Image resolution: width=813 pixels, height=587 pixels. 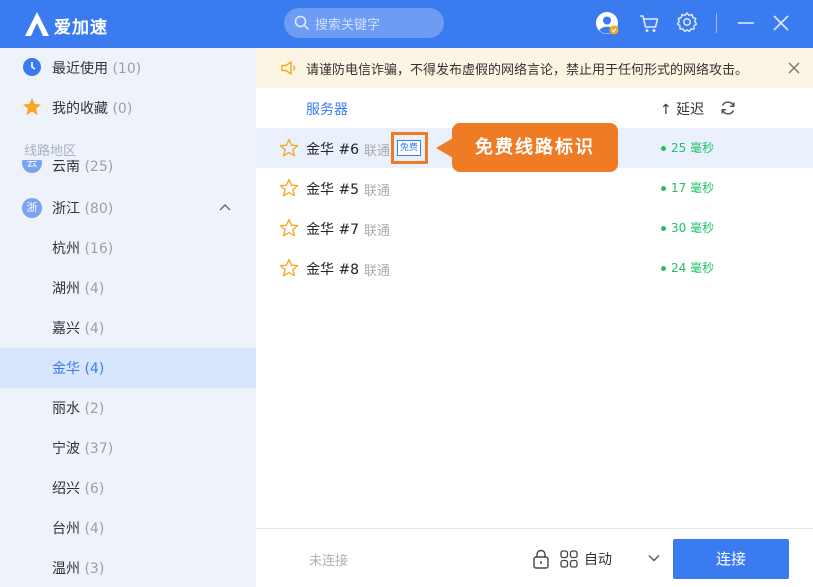 What do you see at coordinates (128, 328) in the screenshot?
I see `sidebar-city-item: 嘉兴 (4)` at bounding box center [128, 328].